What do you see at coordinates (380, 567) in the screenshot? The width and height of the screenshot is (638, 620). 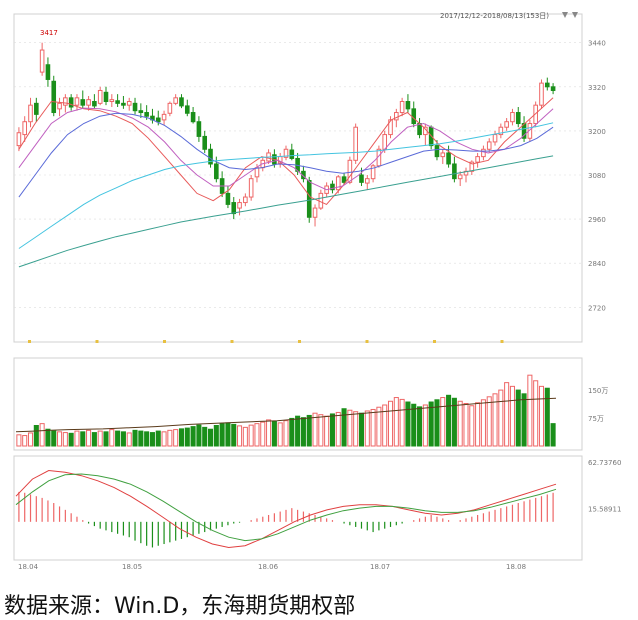 I see `date-tick-label: 18.07` at bounding box center [380, 567].